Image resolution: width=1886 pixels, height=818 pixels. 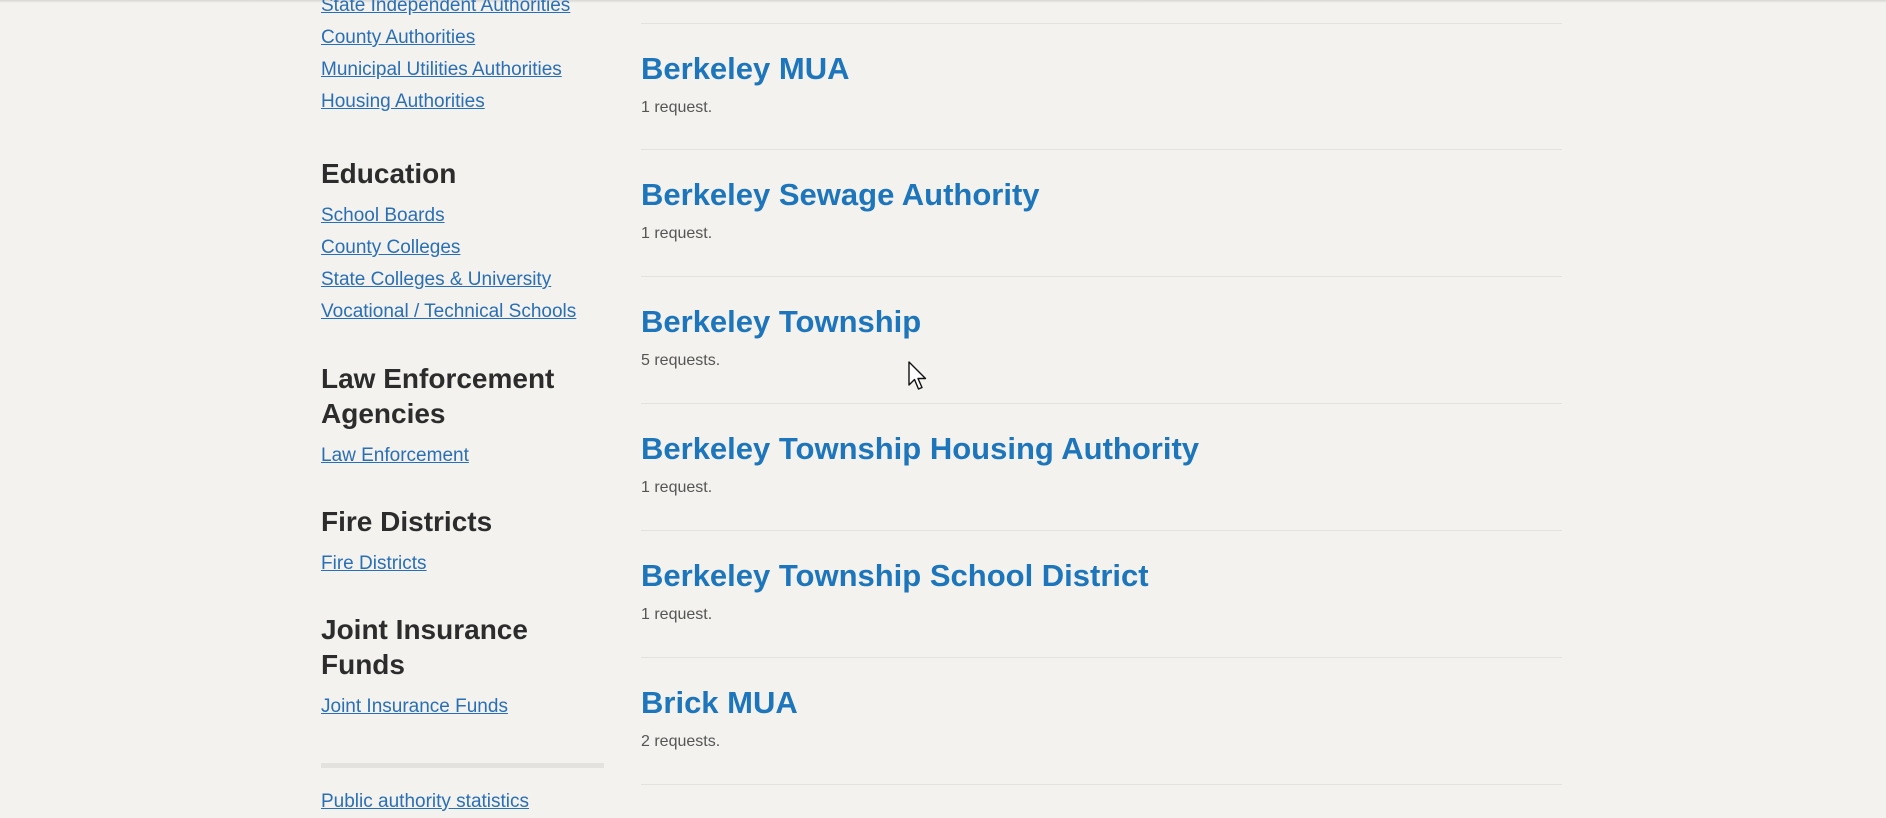 What do you see at coordinates (462, 11) in the screenshot?
I see `link-state-independent-authorities: State Independent Authorities` at bounding box center [462, 11].